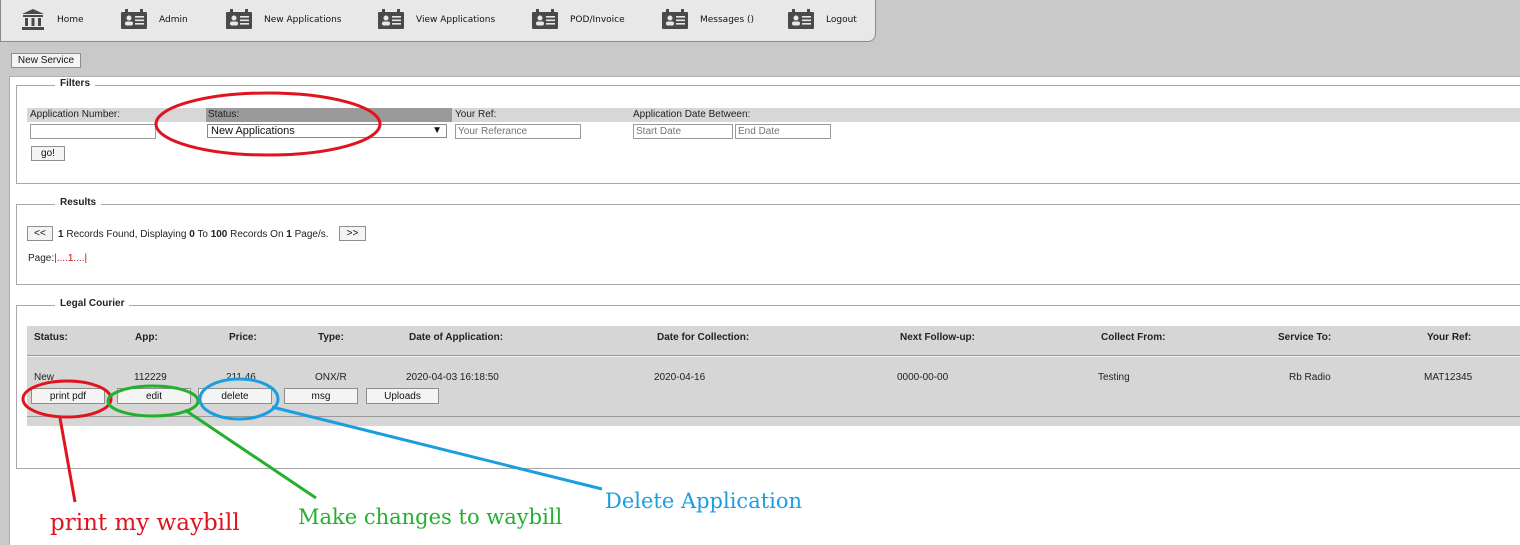 This screenshot has height=545, width=1520. I want to click on nav-view-applications: View Applications, so click(436, 20).